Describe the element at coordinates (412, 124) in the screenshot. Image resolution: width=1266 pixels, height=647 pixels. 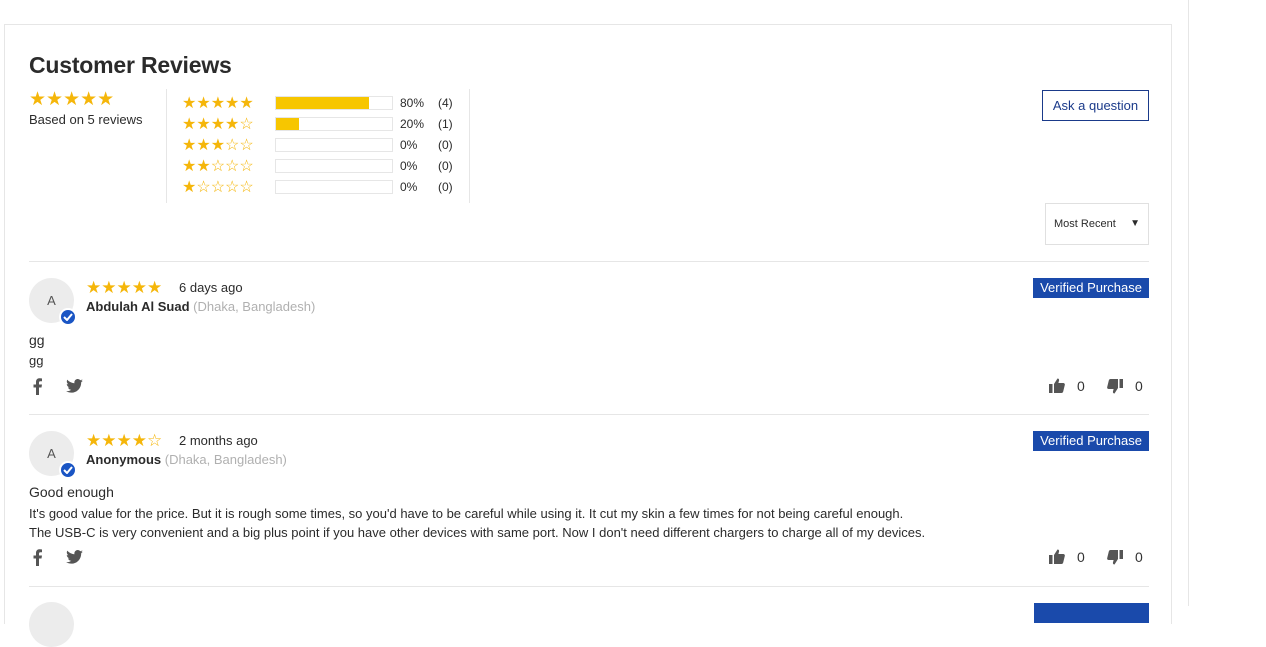
I see `histogram-percent: 20%` at that location.